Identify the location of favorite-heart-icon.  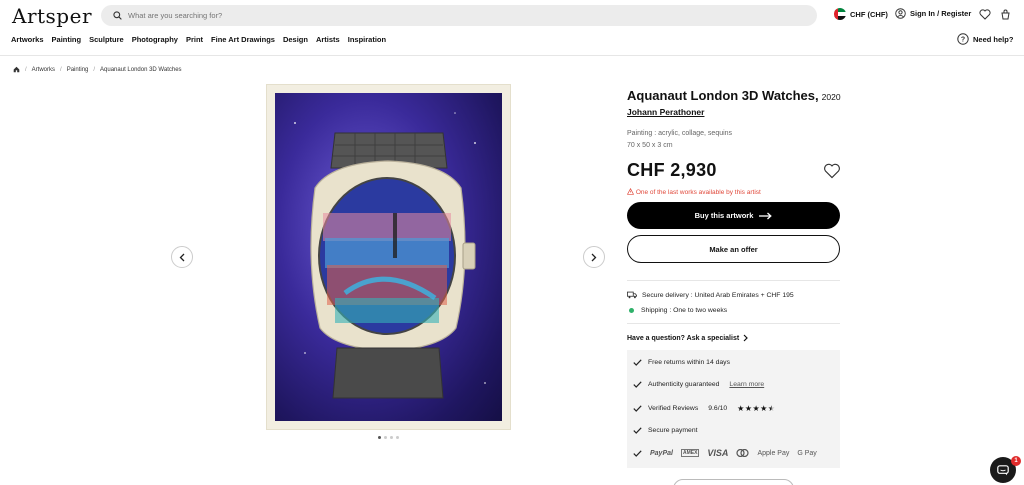
(832, 171).